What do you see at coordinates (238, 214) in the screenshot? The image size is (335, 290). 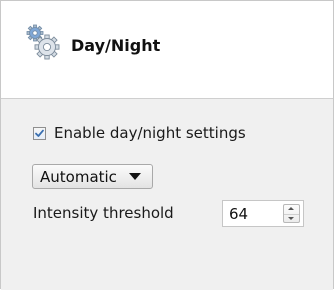 I see `intensity-threshold-value: 64` at bounding box center [238, 214].